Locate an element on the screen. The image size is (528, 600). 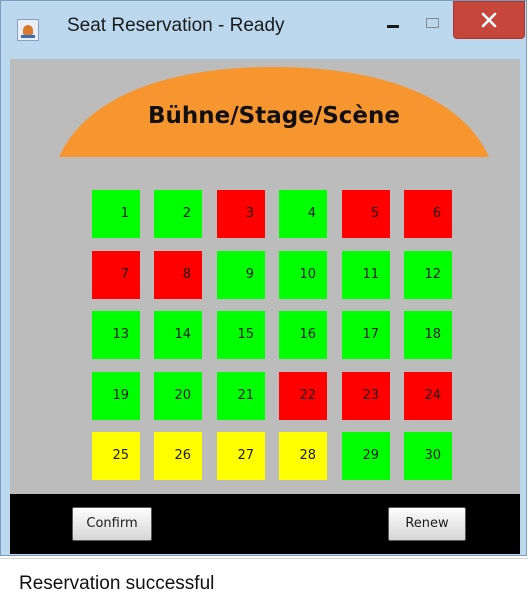
seat-24: 24 is located at coordinates (428, 396).